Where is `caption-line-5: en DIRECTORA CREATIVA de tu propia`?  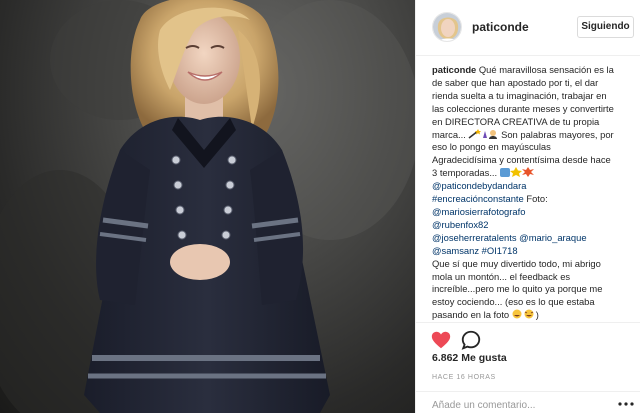 caption-line-5: en DIRECTORA CREATIVA de tu propia is located at coordinates (516, 121).